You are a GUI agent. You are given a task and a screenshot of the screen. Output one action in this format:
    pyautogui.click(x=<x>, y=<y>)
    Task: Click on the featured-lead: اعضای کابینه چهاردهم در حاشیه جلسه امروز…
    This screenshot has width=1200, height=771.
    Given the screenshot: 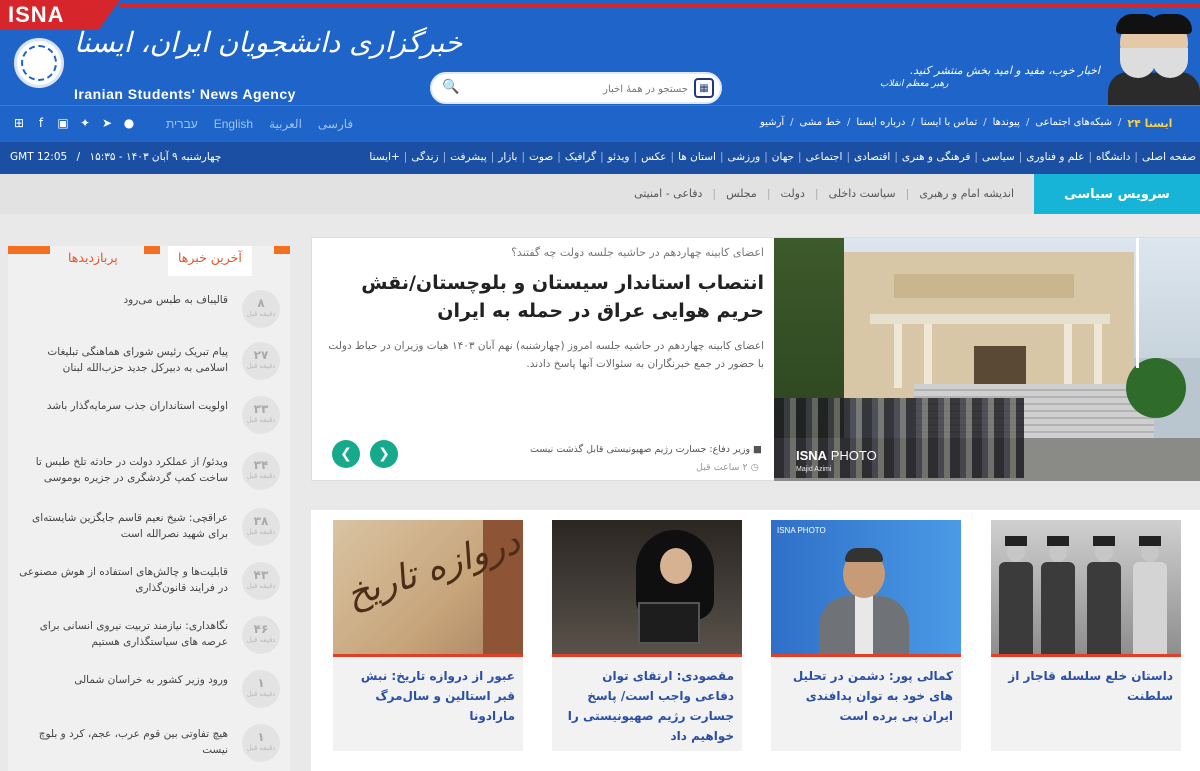 What is the action you would take?
    pyautogui.click(x=546, y=355)
    